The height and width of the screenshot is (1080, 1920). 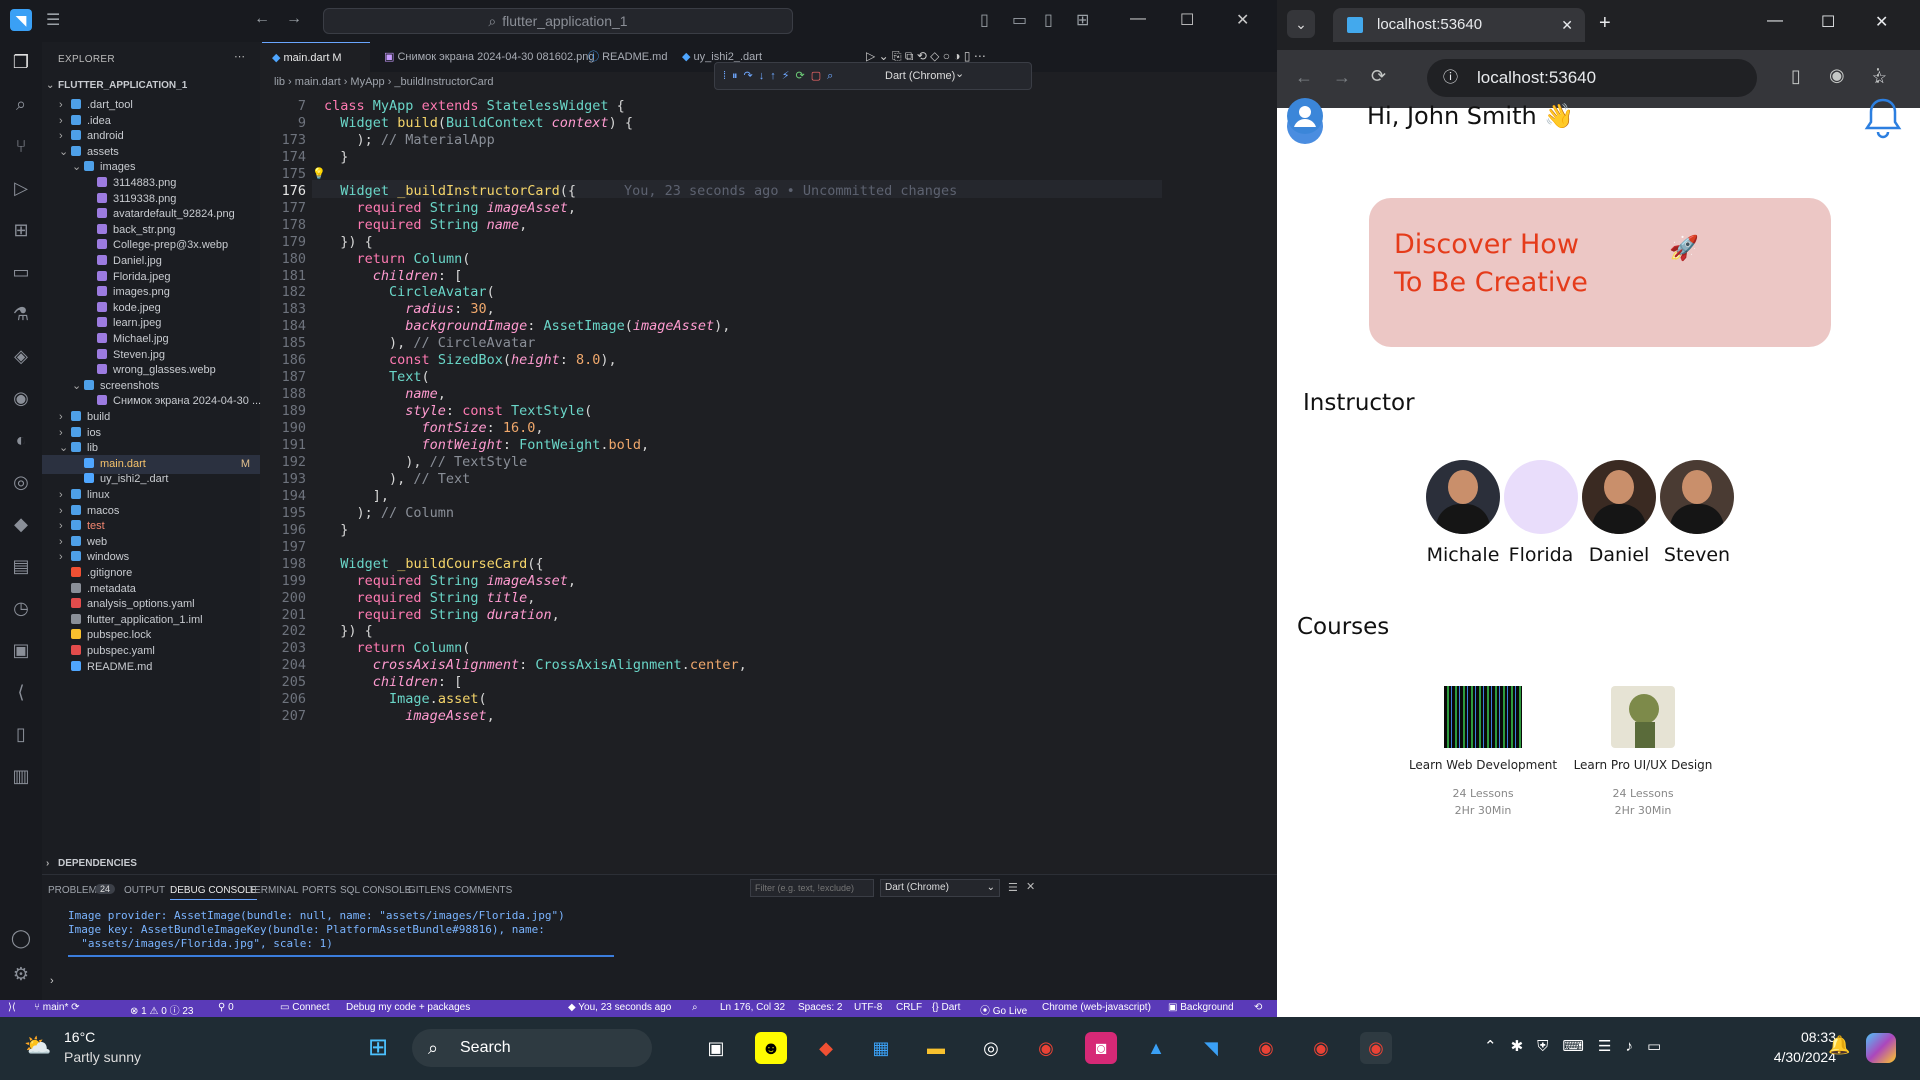 What do you see at coordinates (484, 57) in the screenshot?
I see `tab-screenshot: ▣ Снимок экрана 2024-04-30 081602.png` at bounding box center [484, 57].